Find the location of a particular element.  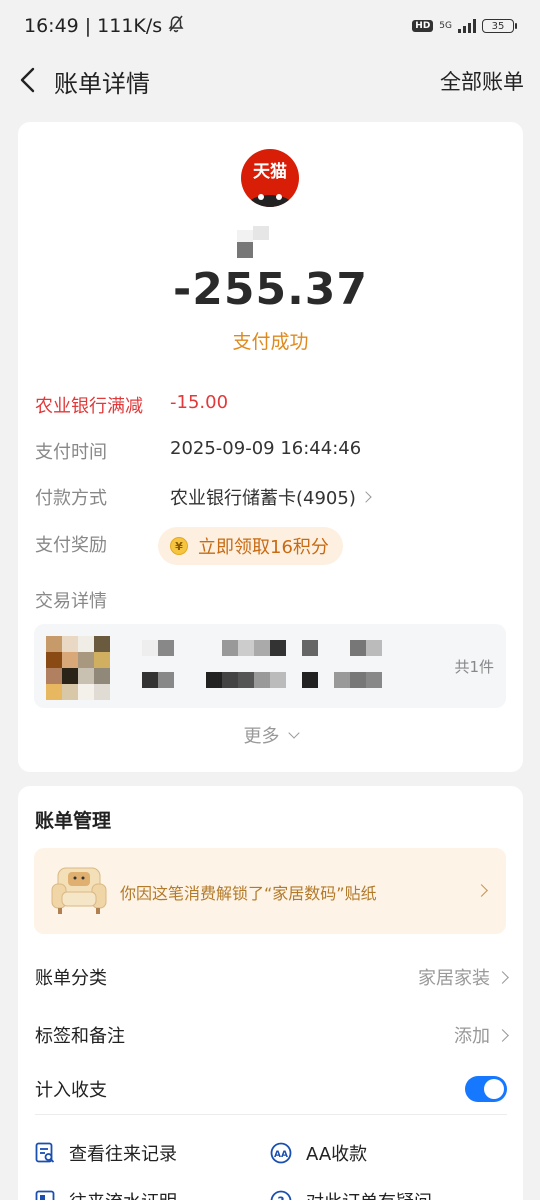

tags-value-wrap: 添加 is located at coordinates (481, 1035).